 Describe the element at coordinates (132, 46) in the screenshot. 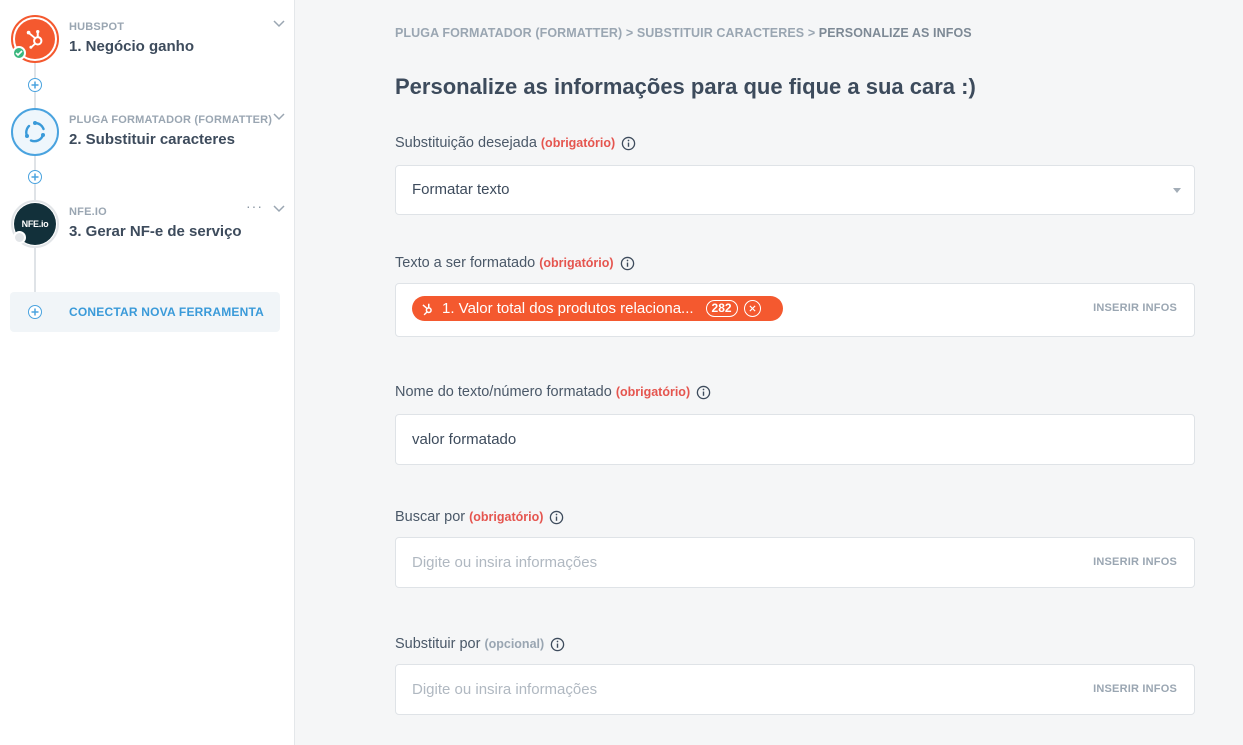

I see `step-title: 1. Negócio ganho` at that location.